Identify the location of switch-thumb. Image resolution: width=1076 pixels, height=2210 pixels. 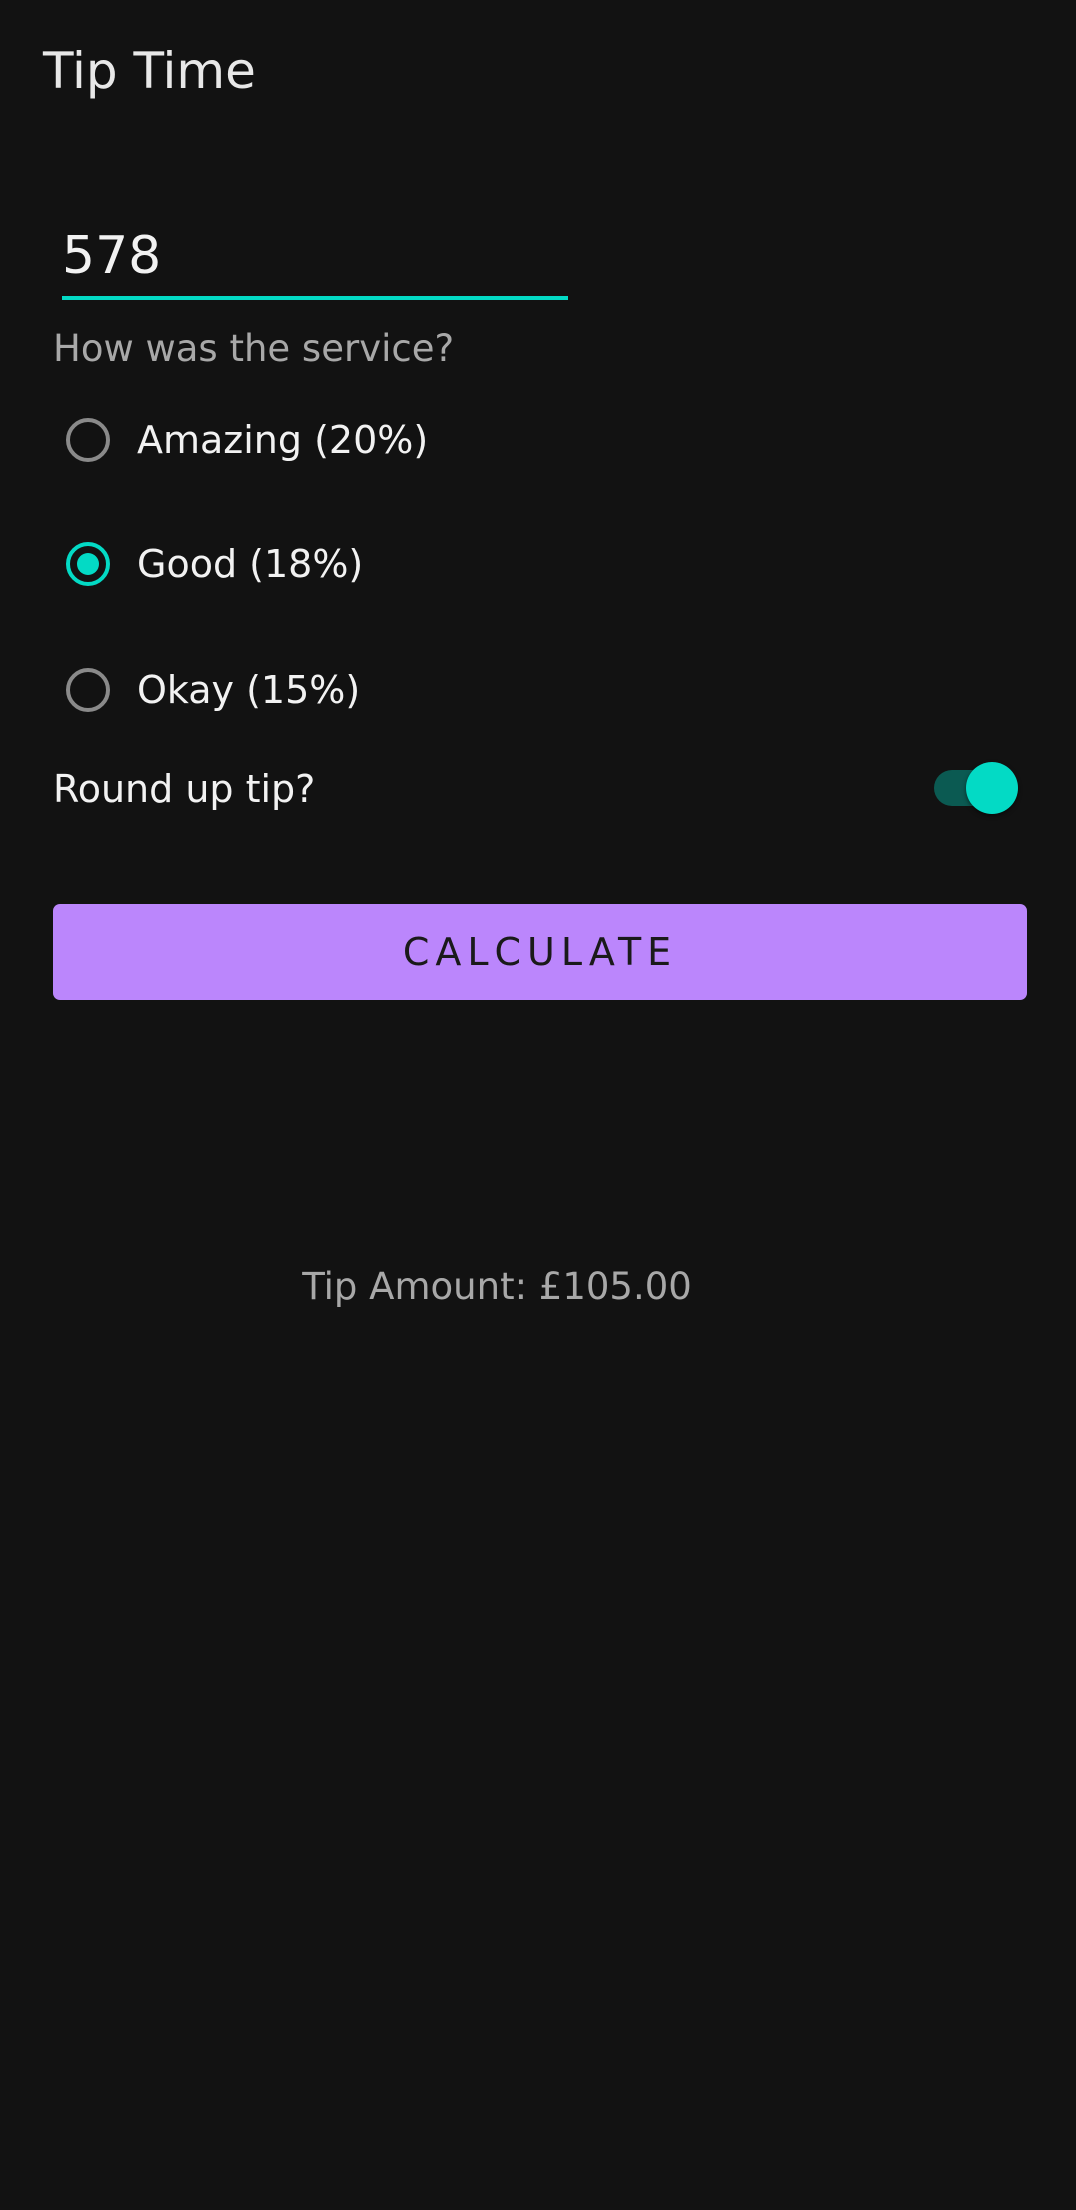
(992, 788).